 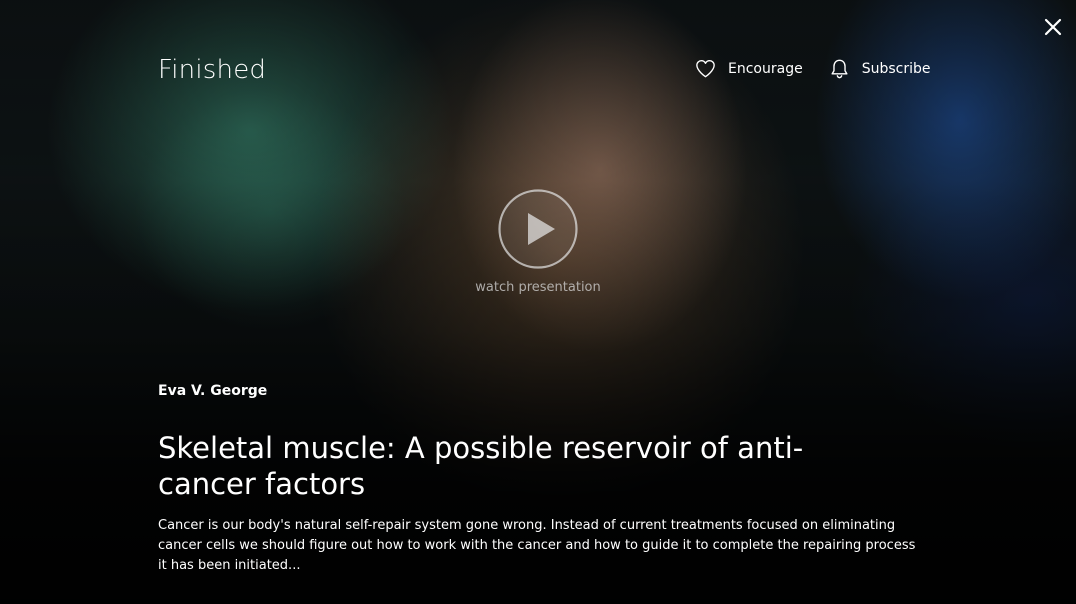 I want to click on subscribe-button: Subscribe, so click(x=880, y=68).